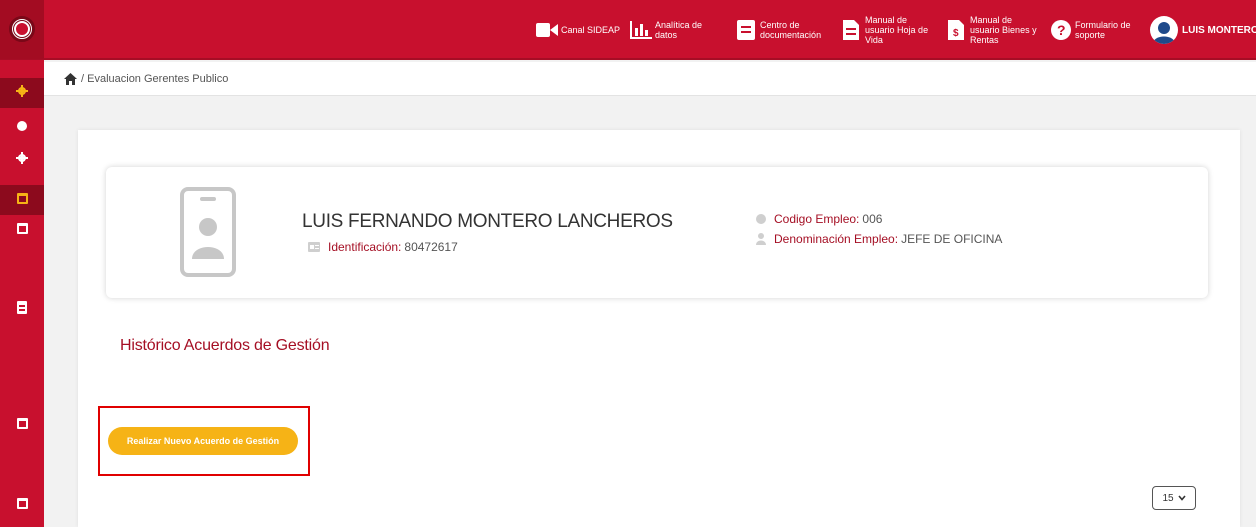 The image size is (1256, 527). I want to click on sidebar-item-settings, so click(22, 93).